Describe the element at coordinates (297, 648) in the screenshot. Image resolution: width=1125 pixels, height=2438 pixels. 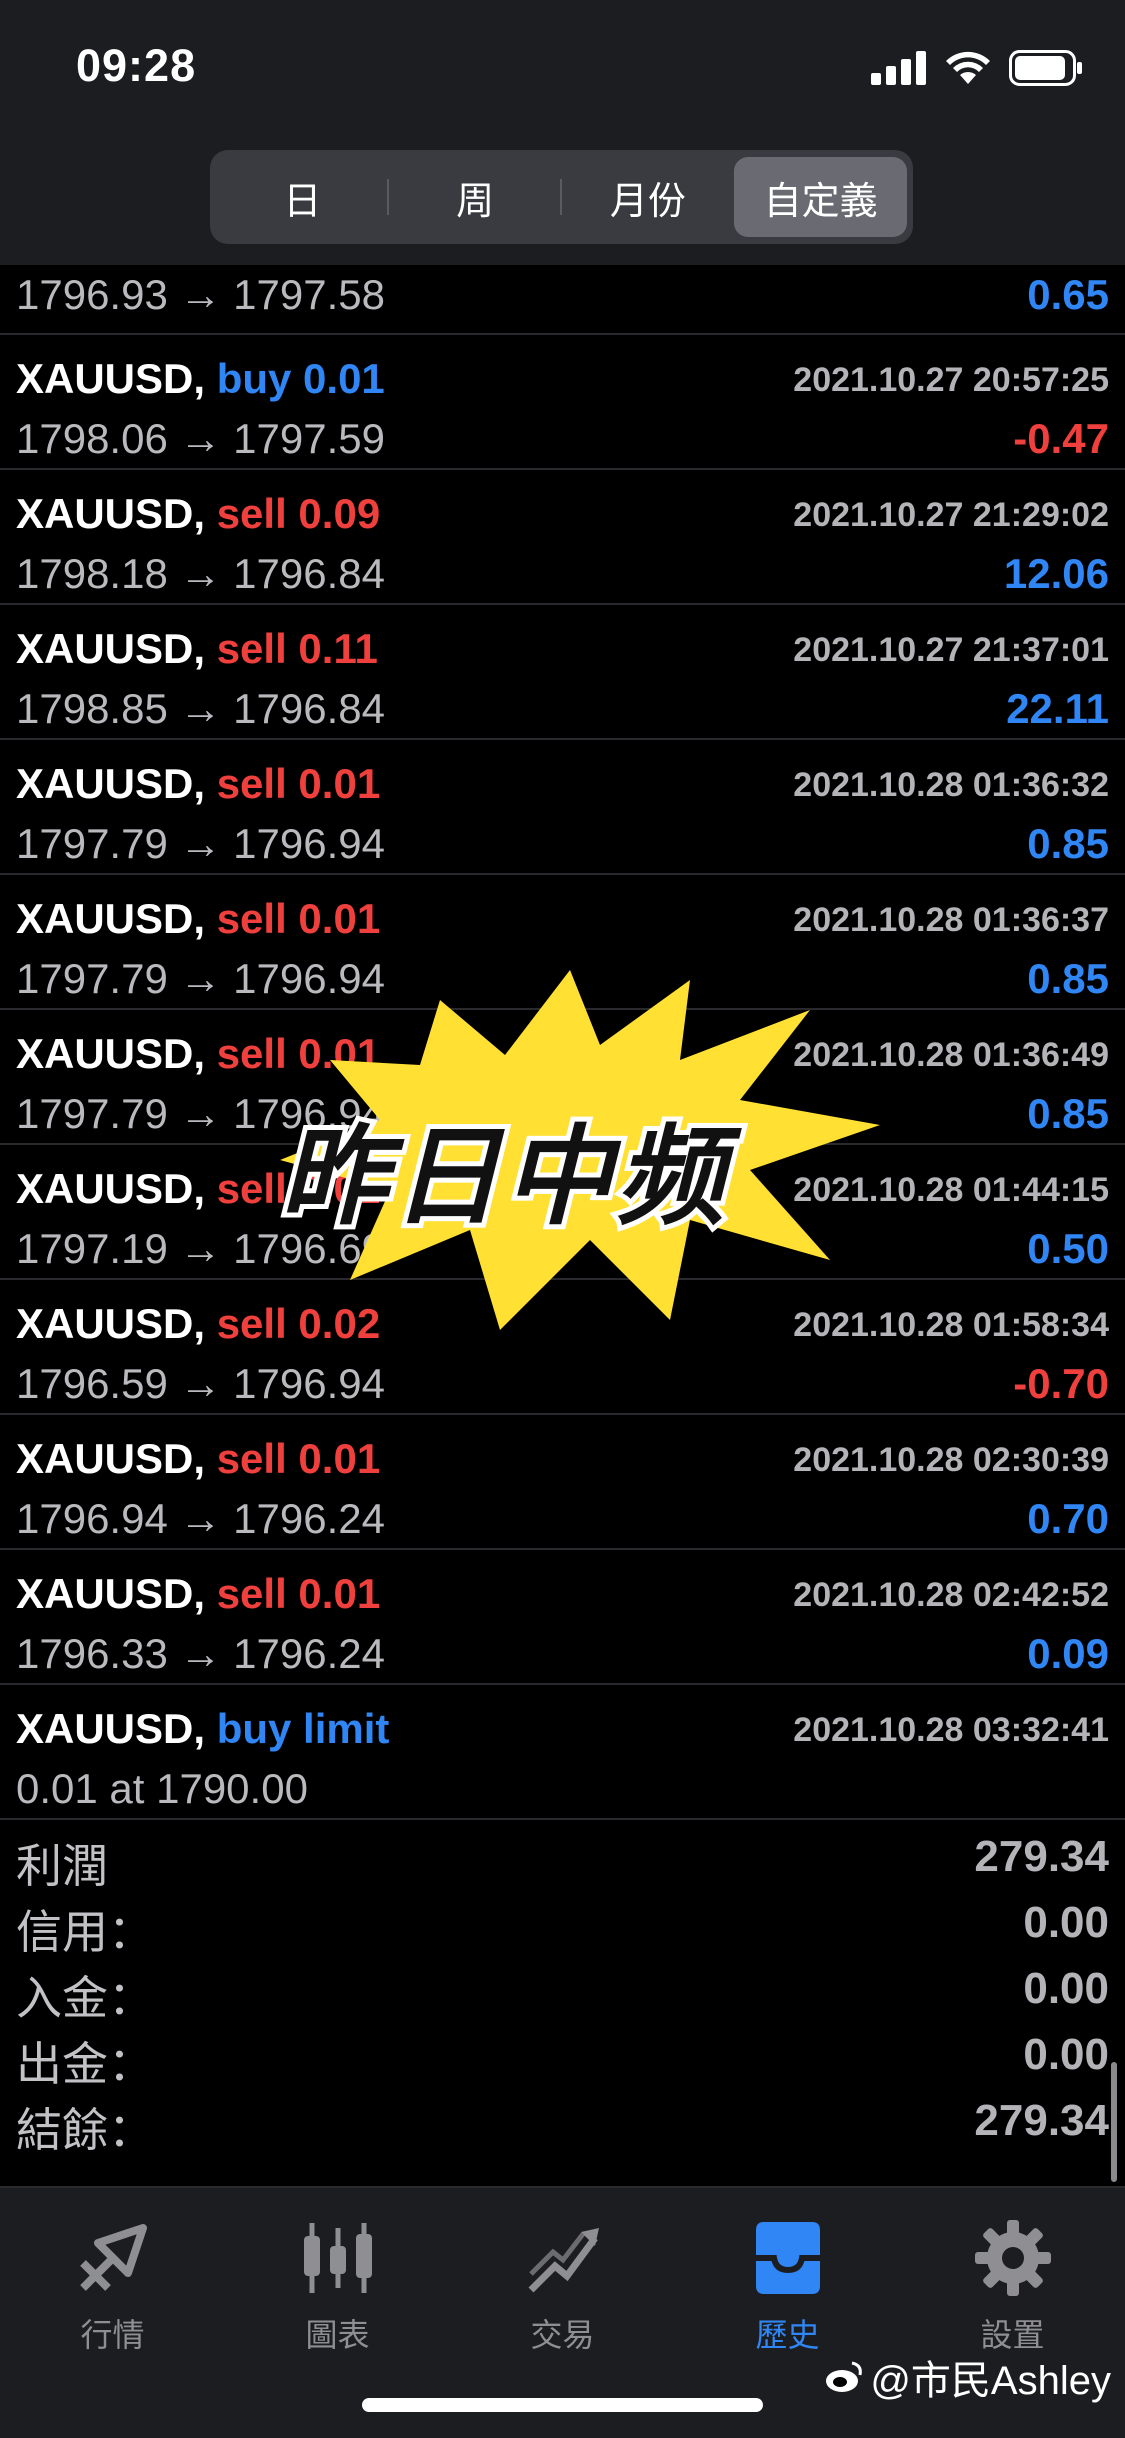
I see `trade-side: sell 0.11` at that location.